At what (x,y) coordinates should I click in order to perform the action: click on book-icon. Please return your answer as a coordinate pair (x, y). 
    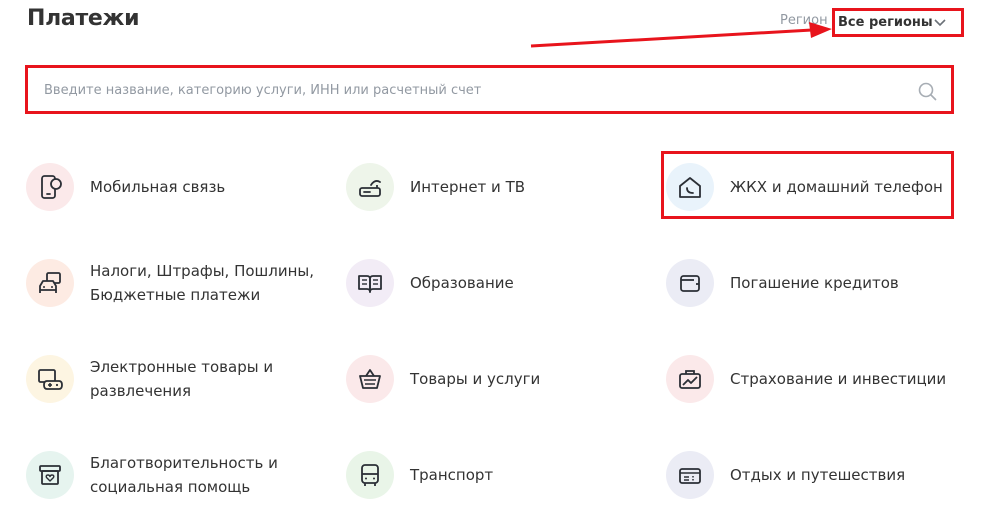
    Looking at the image, I should click on (370, 284).